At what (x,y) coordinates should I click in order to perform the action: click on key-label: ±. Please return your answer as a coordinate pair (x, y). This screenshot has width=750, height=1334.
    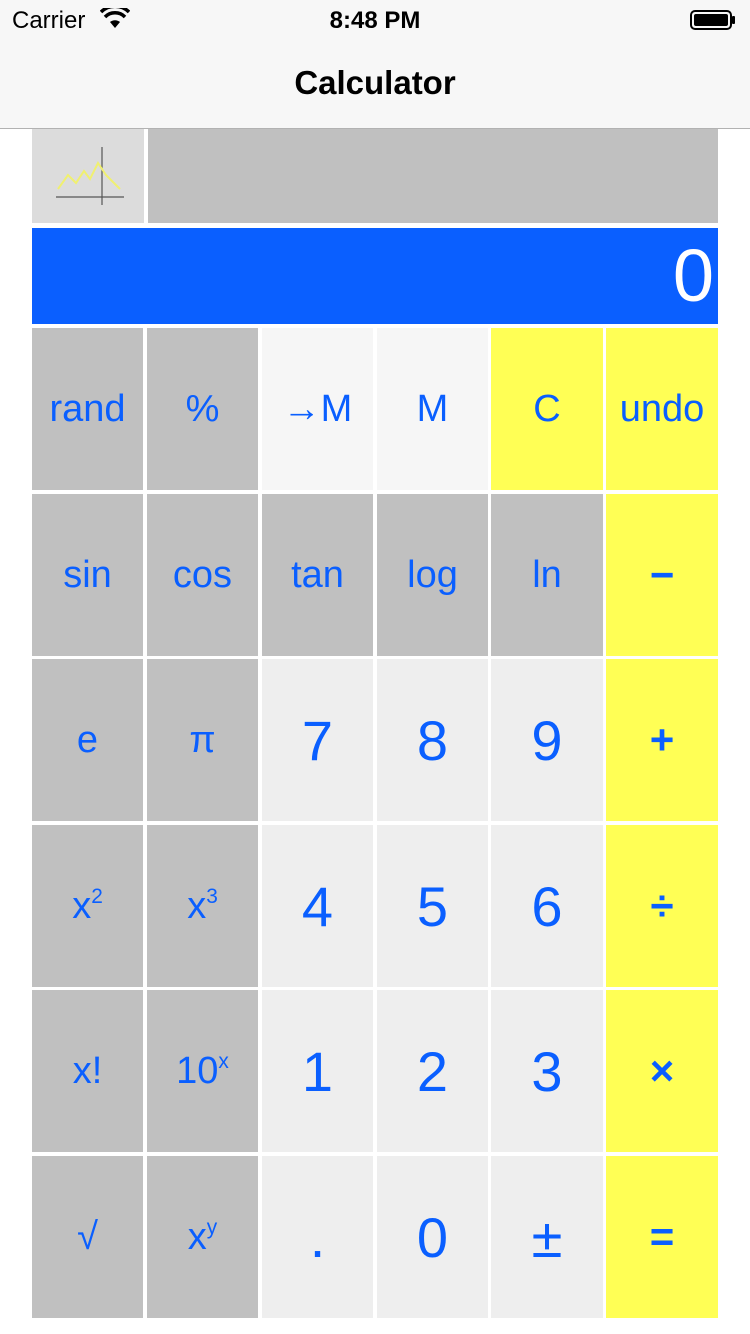
    Looking at the image, I should click on (547, 1237).